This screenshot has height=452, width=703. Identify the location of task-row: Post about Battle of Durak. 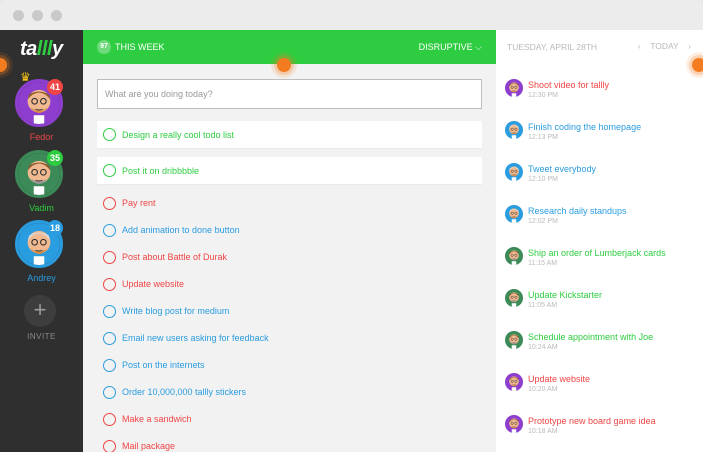
(289, 257).